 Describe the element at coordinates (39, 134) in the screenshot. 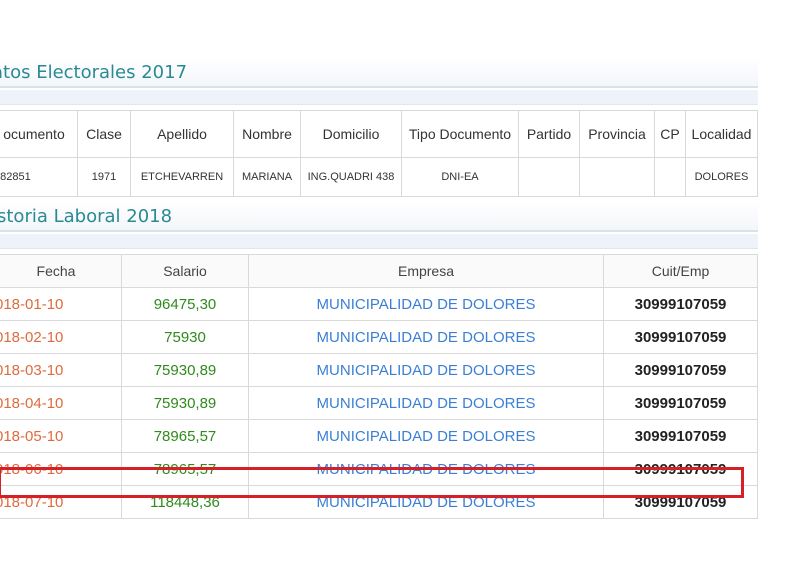

I see `col-documento: ocumento` at that location.